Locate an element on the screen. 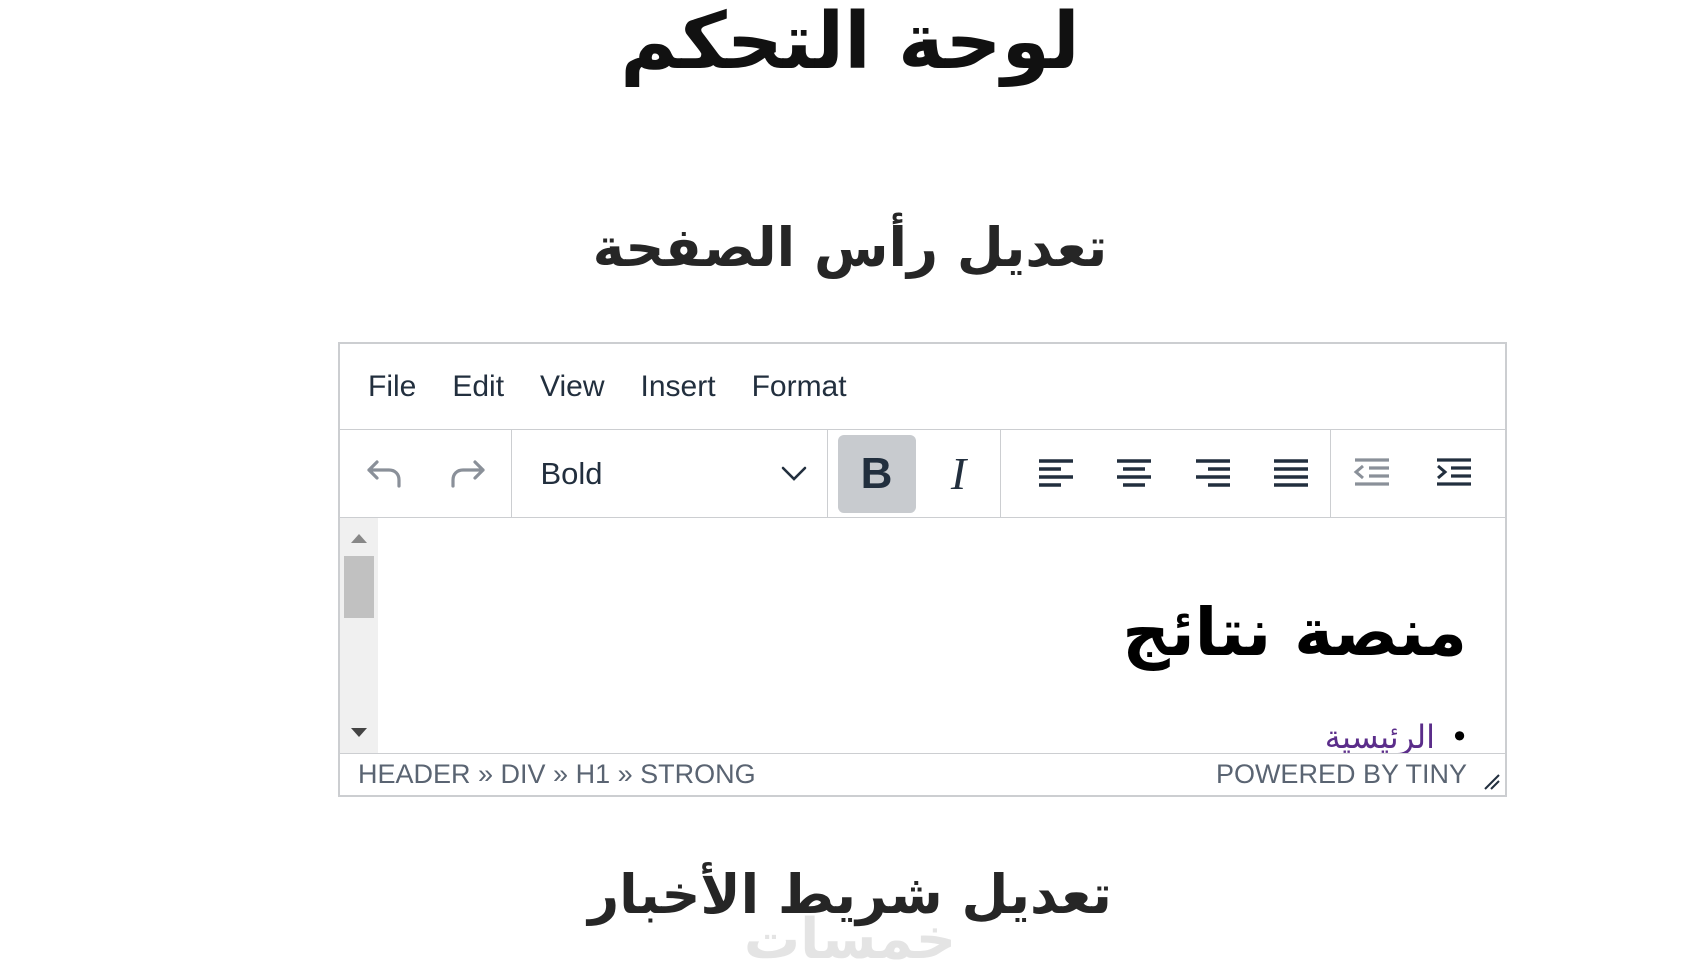 This screenshot has width=1700, height=975. align-left-button is located at coordinates (1056, 474).